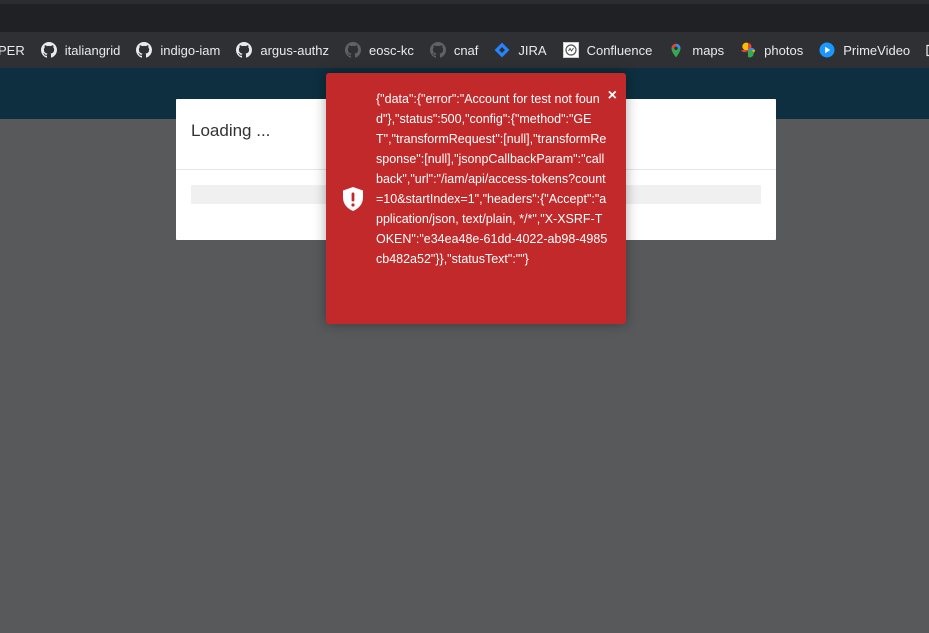 The image size is (929, 633). What do you see at coordinates (190, 50) in the screenshot?
I see `bookmark-label: indigo-iam` at bounding box center [190, 50].